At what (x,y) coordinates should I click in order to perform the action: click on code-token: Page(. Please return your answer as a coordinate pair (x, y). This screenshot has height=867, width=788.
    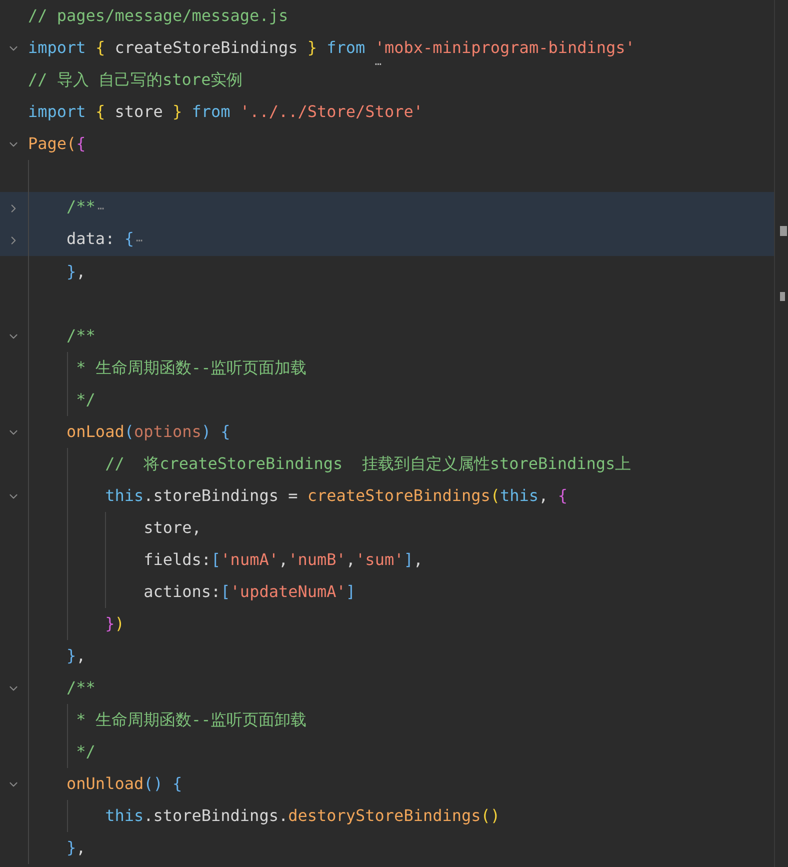
    Looking at the image, I should click on (52, 143).